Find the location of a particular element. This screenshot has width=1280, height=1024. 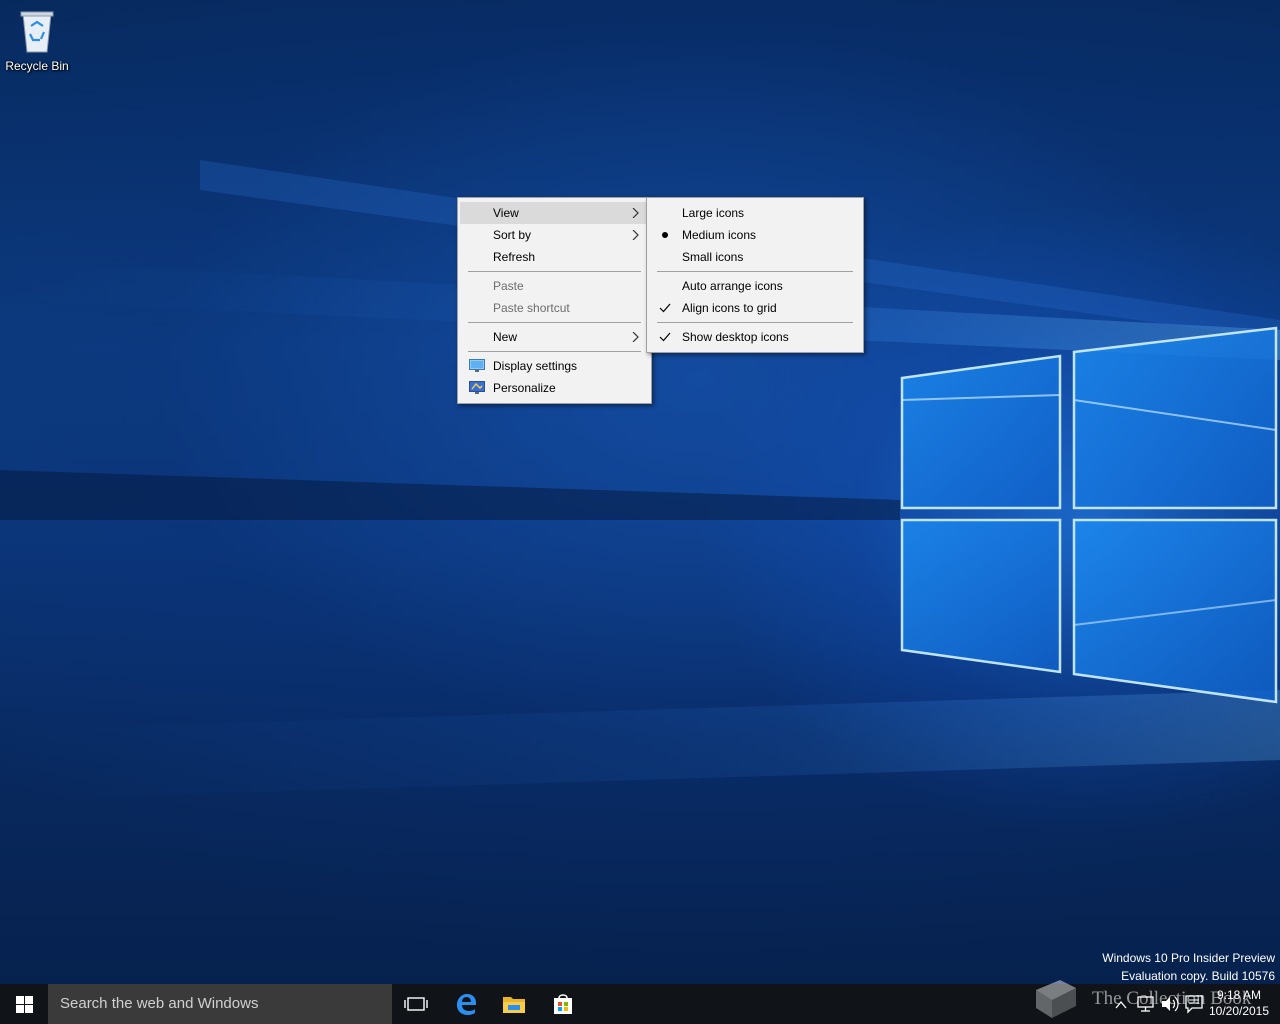

submenu-item-large-icons: Large icons is located at coordinates (755, 213).